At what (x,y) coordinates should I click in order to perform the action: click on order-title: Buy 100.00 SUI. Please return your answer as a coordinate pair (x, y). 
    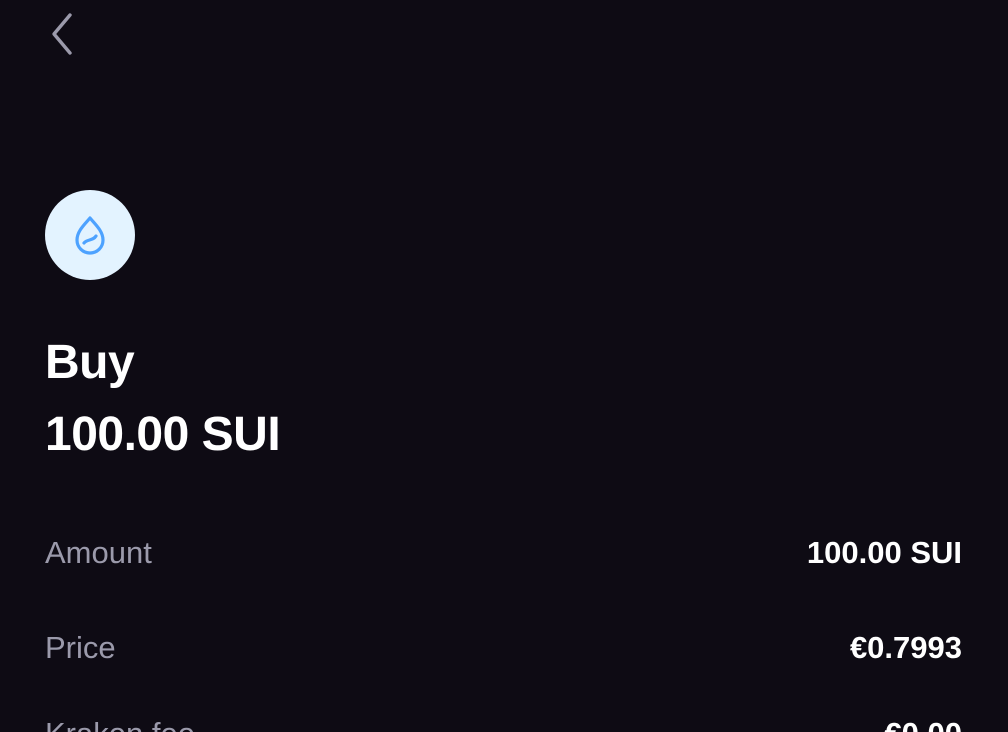
    Looking at the image, I should click on (163, 399).